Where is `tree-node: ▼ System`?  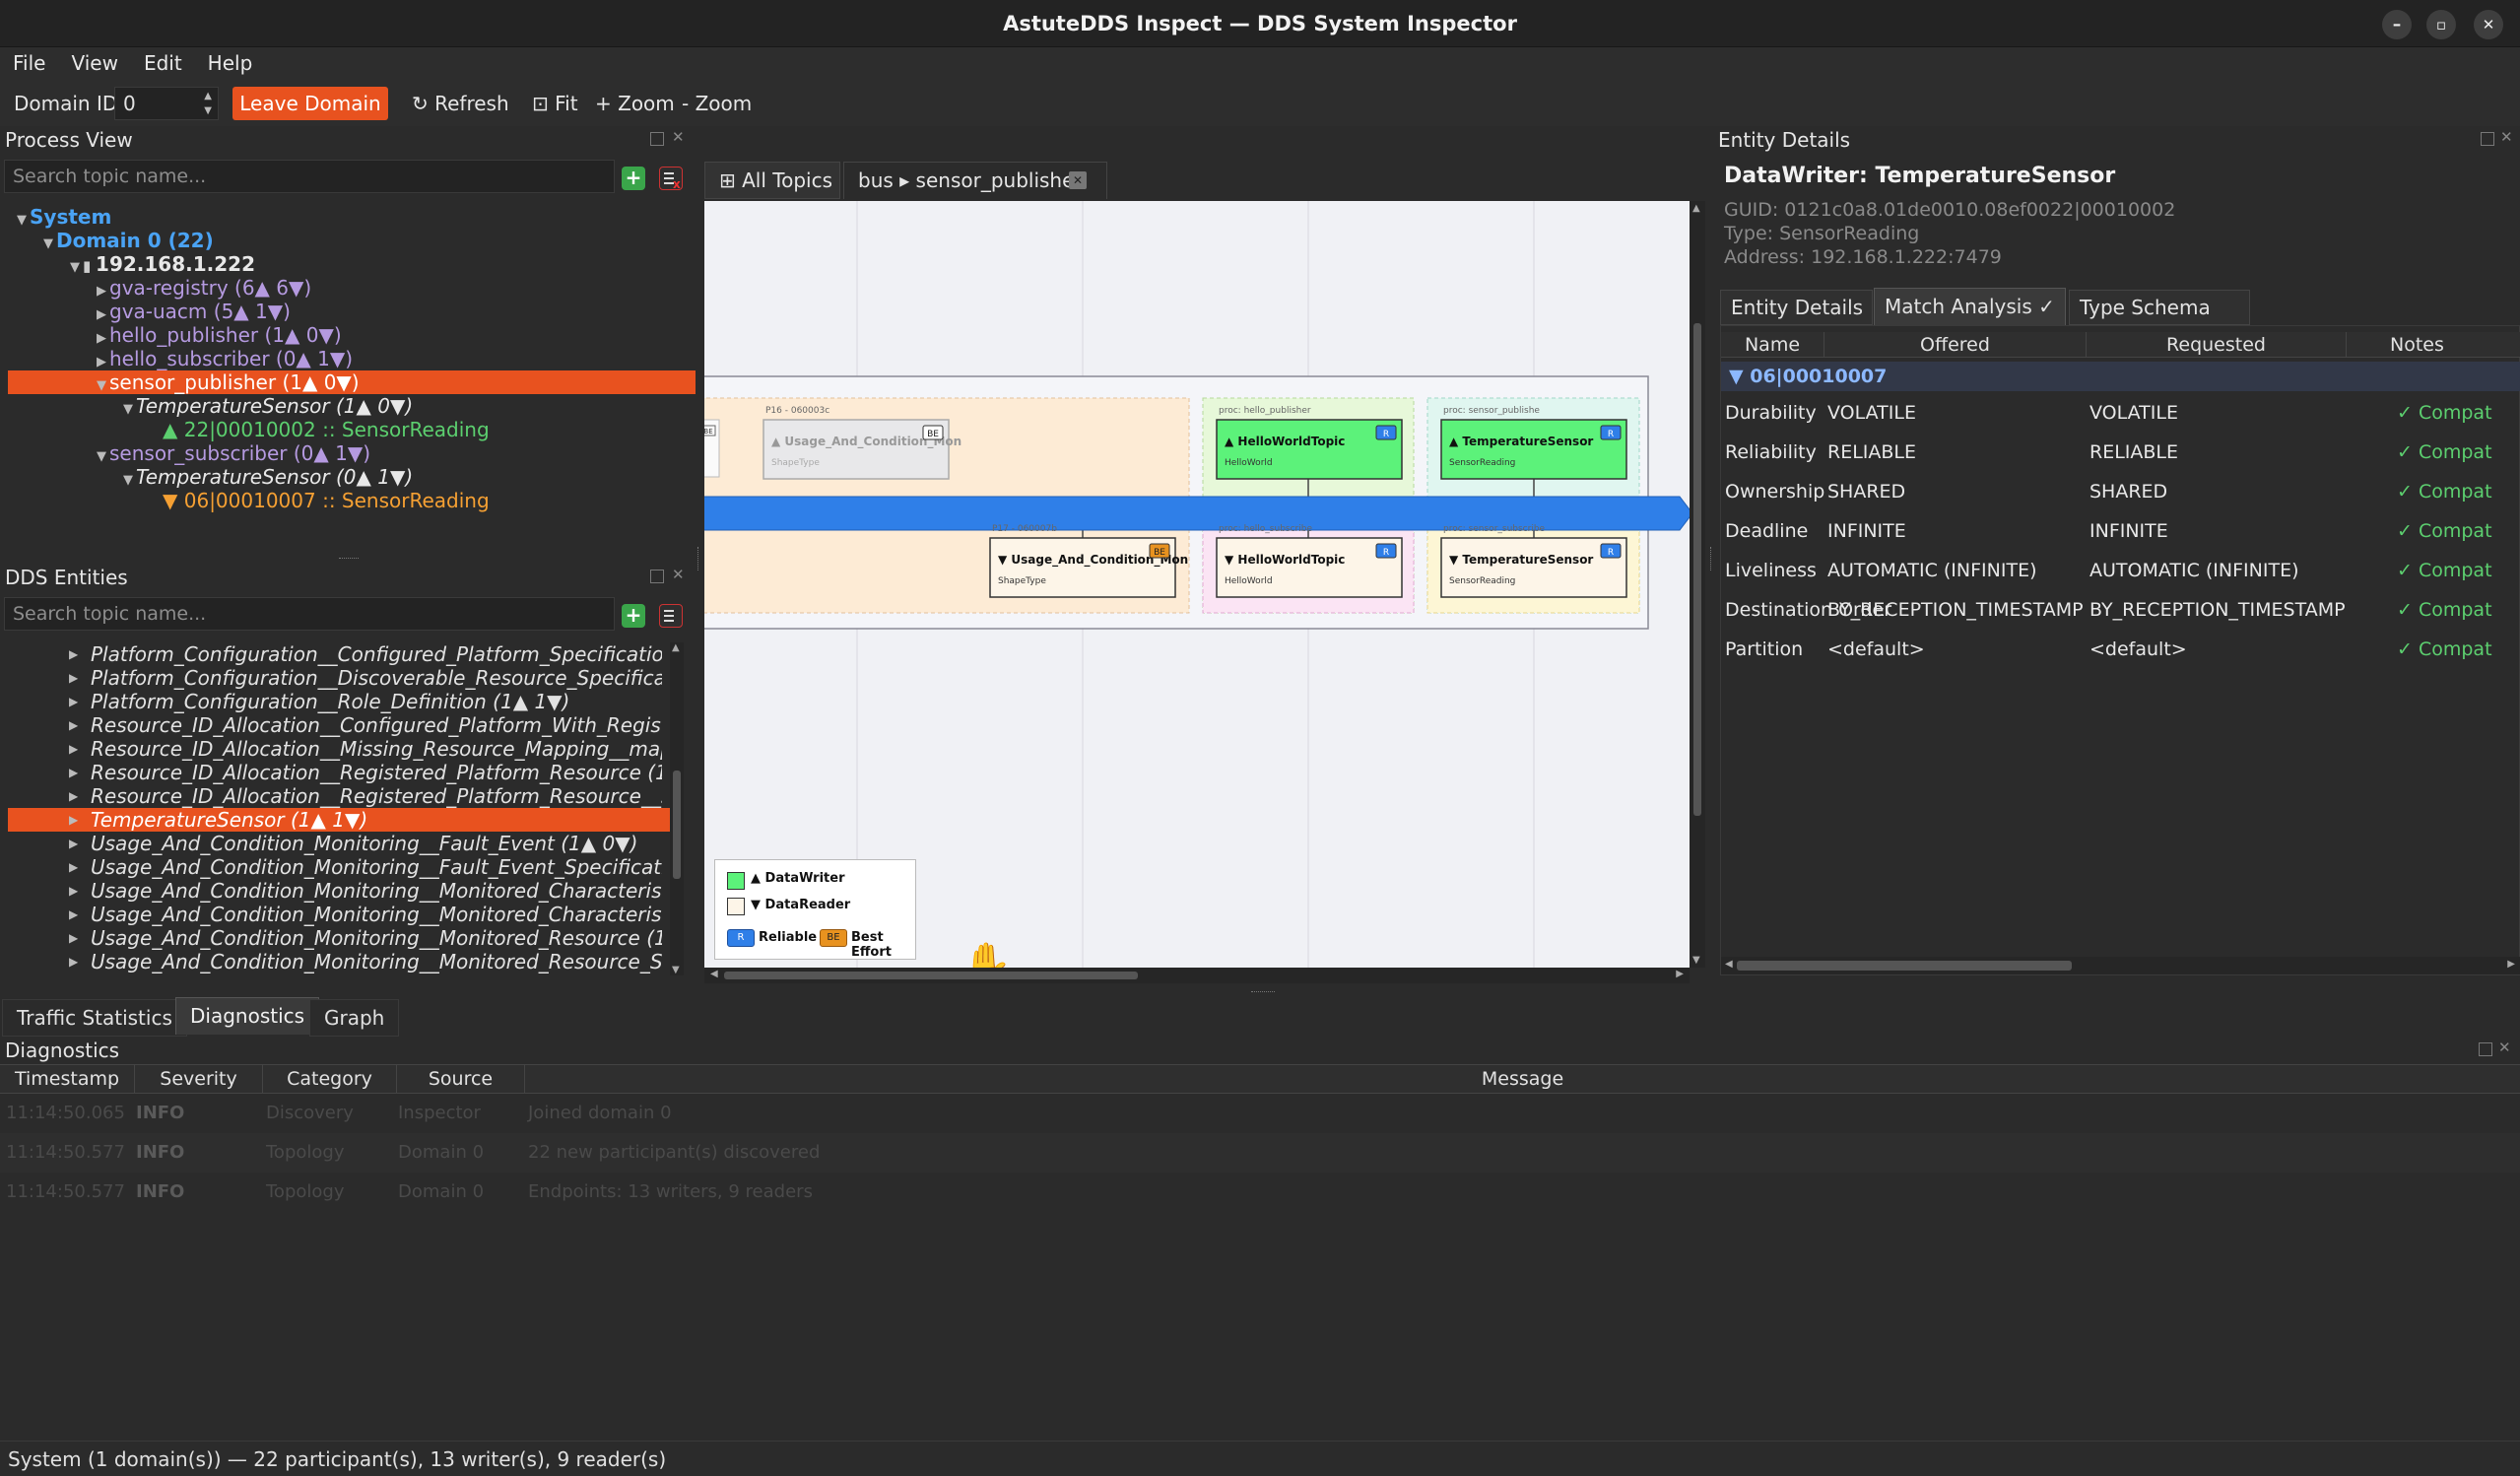
tree-node: ▼ System is located at coordinates (344, 217).